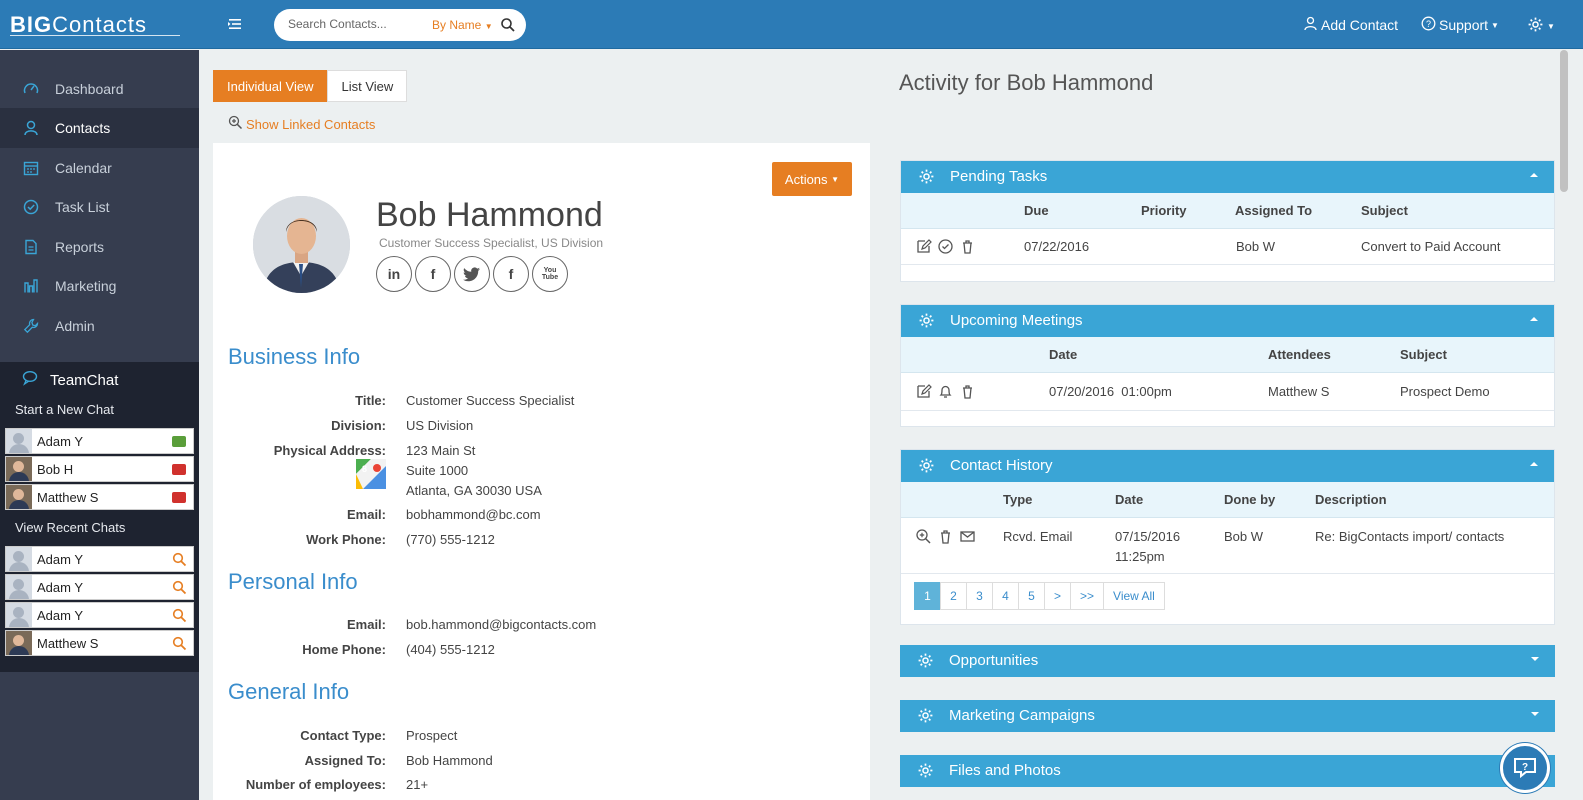 This screenshot has width=1583, height=800. Describe the element at coordinates (31, 168) in the screenshot. I see `calendar-icon` at that location.